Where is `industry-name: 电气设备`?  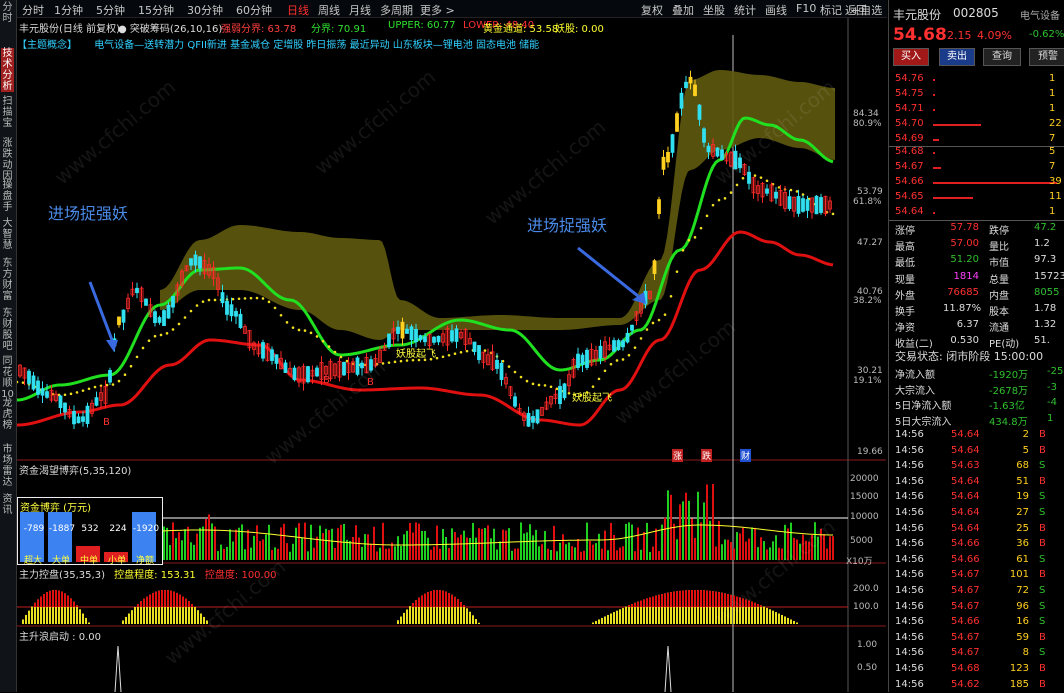 industry-name: 电气设备 is located at coordinates (1040, 16).